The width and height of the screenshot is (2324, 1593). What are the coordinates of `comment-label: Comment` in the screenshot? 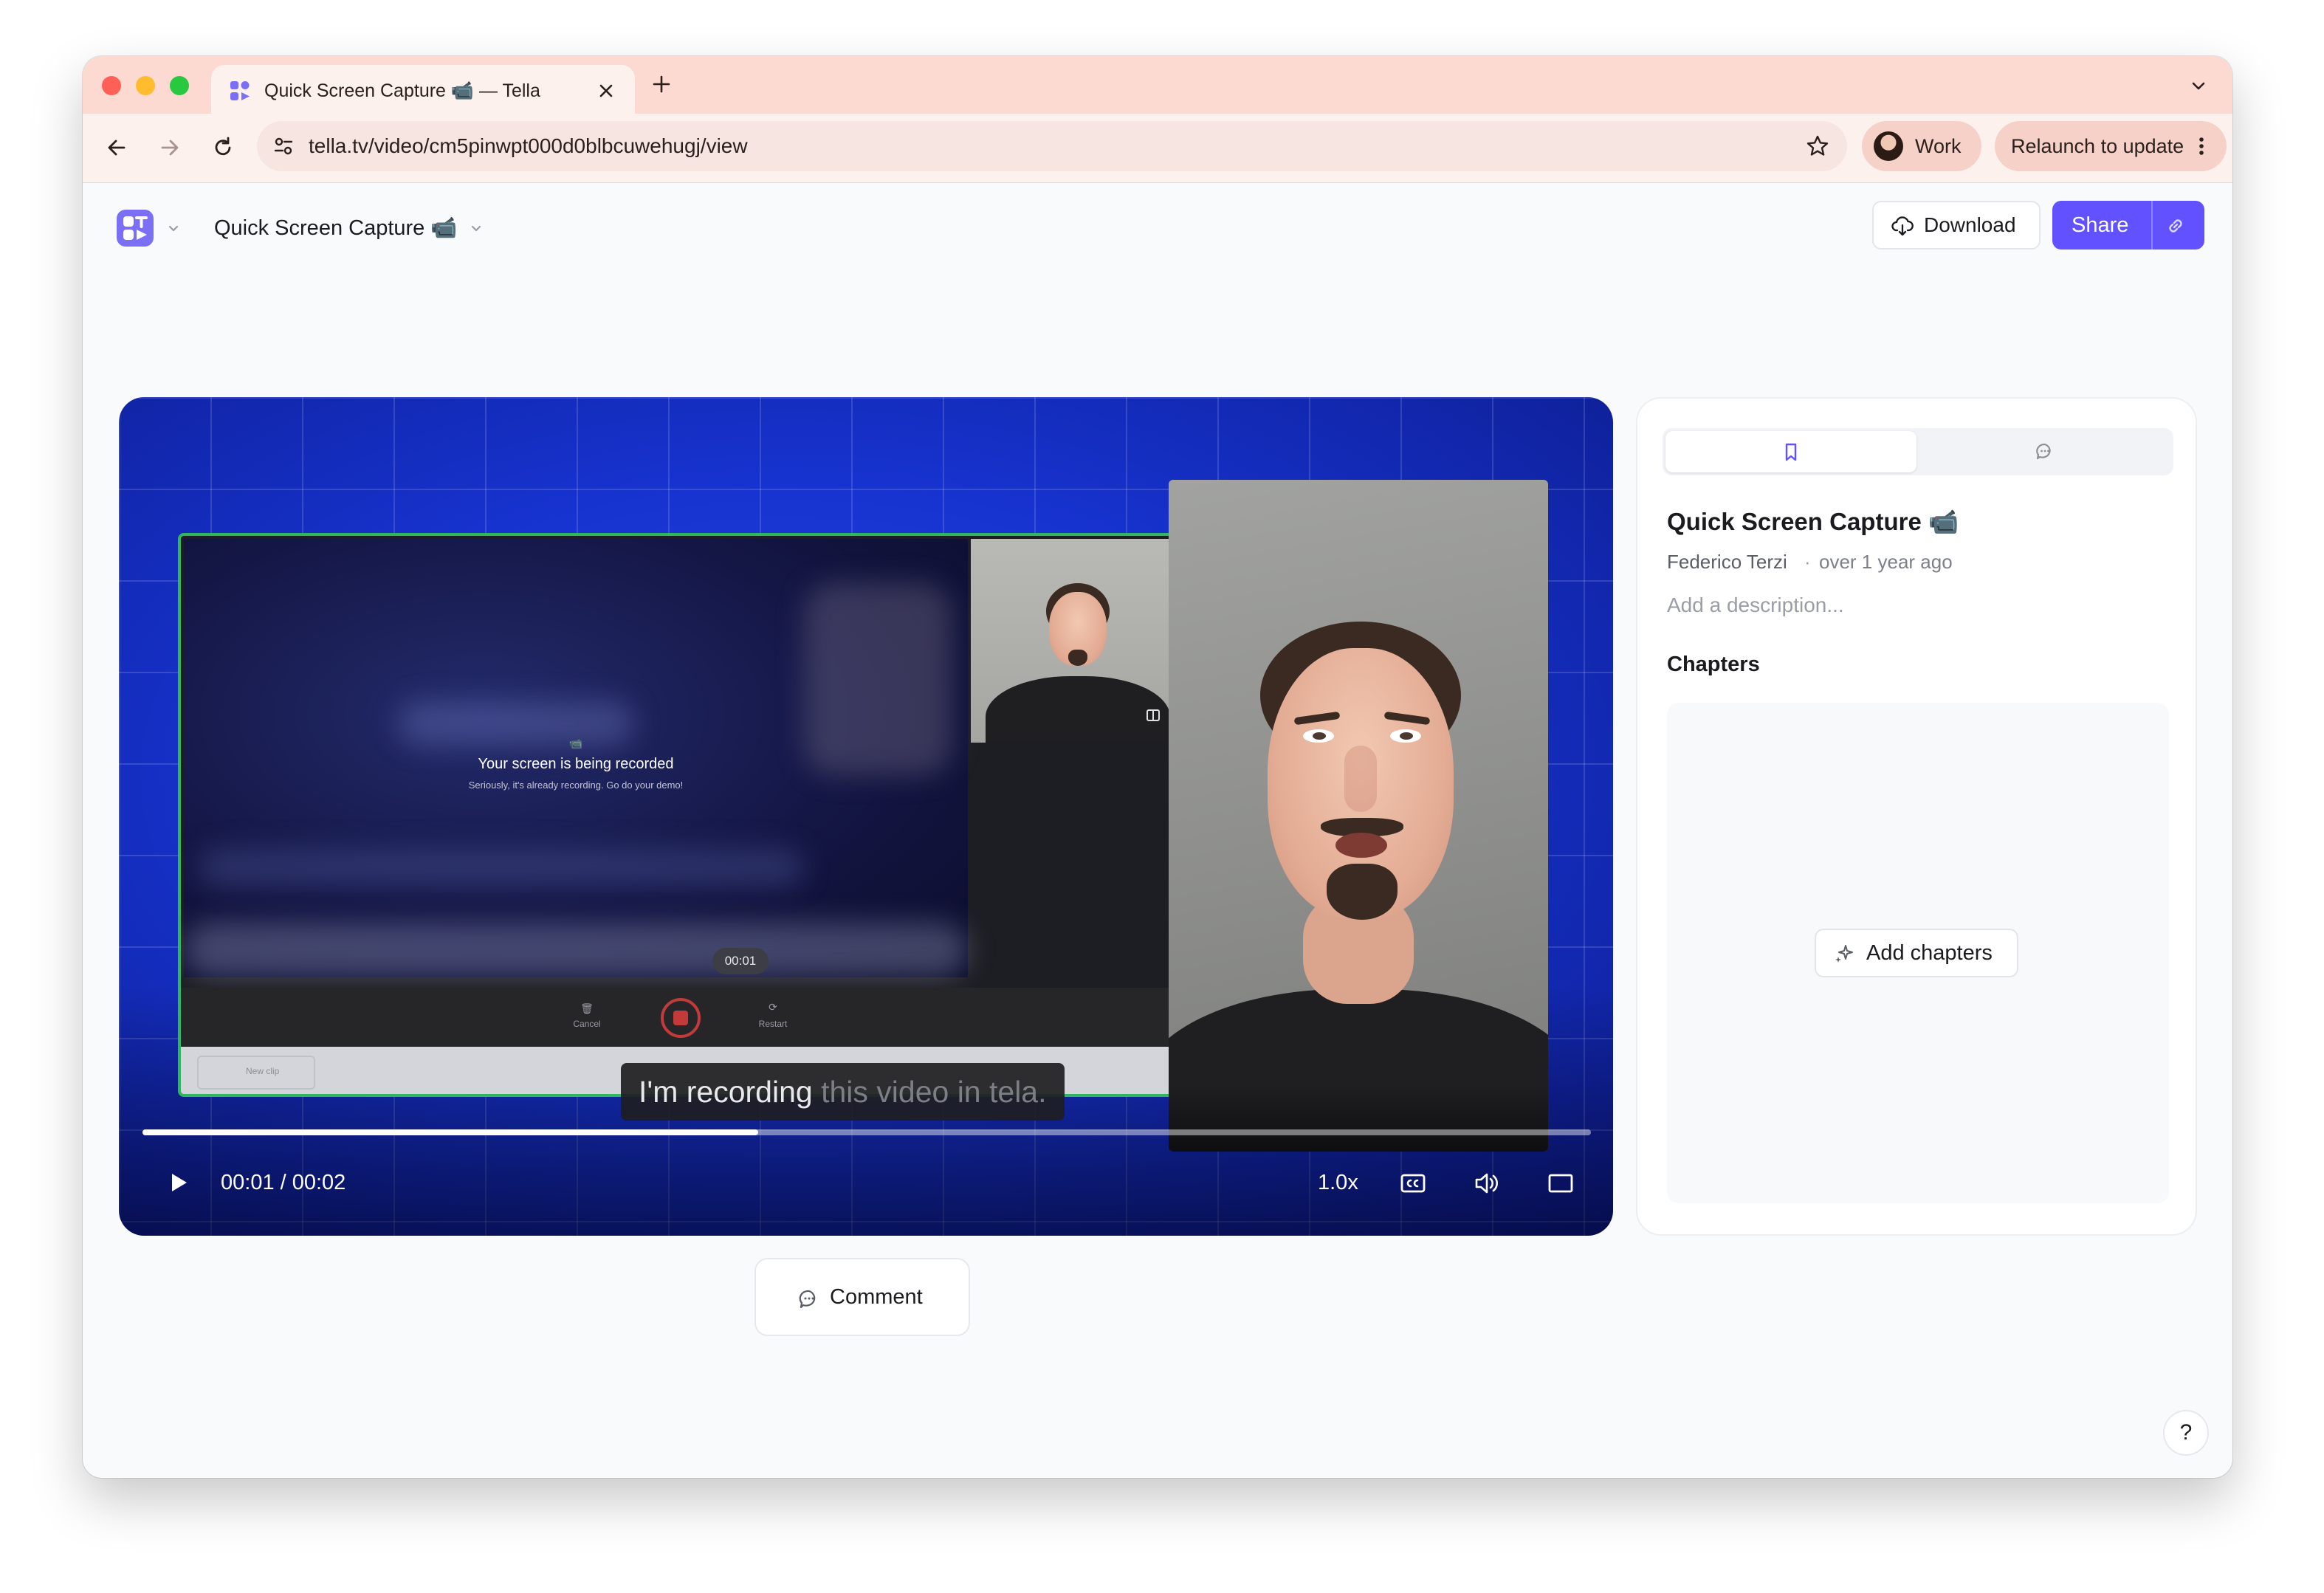 It's located at (876, 1297).